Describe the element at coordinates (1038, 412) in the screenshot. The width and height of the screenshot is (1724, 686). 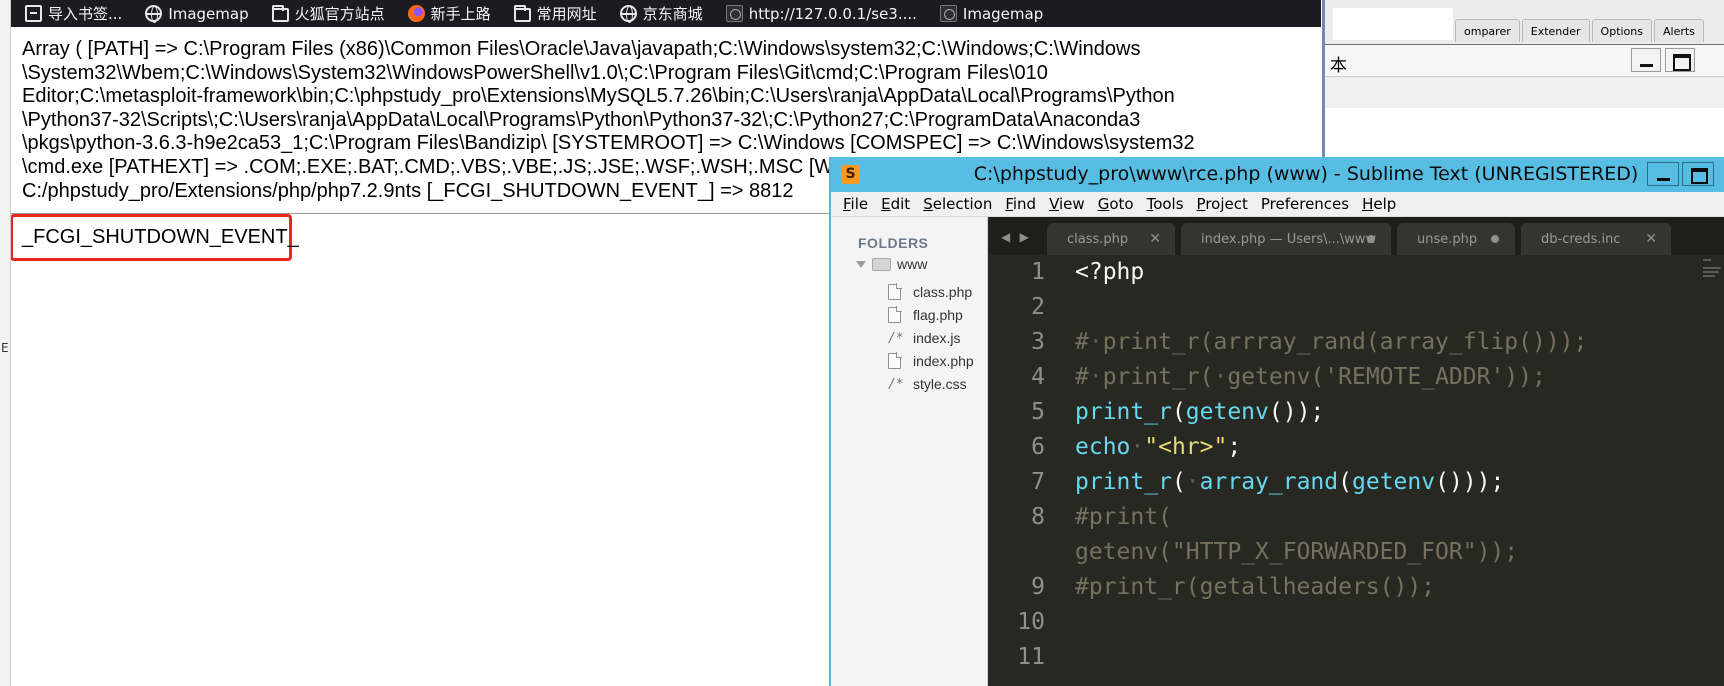
I see `line-number: 5` at that location.